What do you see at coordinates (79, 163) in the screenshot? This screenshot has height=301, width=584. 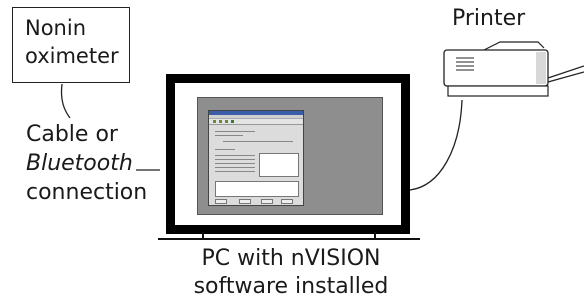 I see `connection-label-line2: Bluetooth` at bounding box center [79, 163].